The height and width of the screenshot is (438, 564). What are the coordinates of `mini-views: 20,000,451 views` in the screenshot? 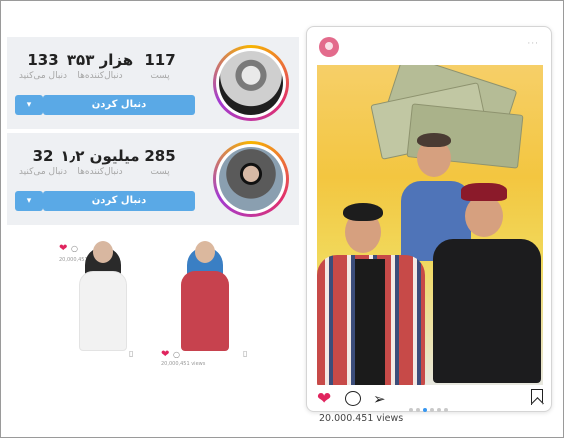 It's located at (183, 364).